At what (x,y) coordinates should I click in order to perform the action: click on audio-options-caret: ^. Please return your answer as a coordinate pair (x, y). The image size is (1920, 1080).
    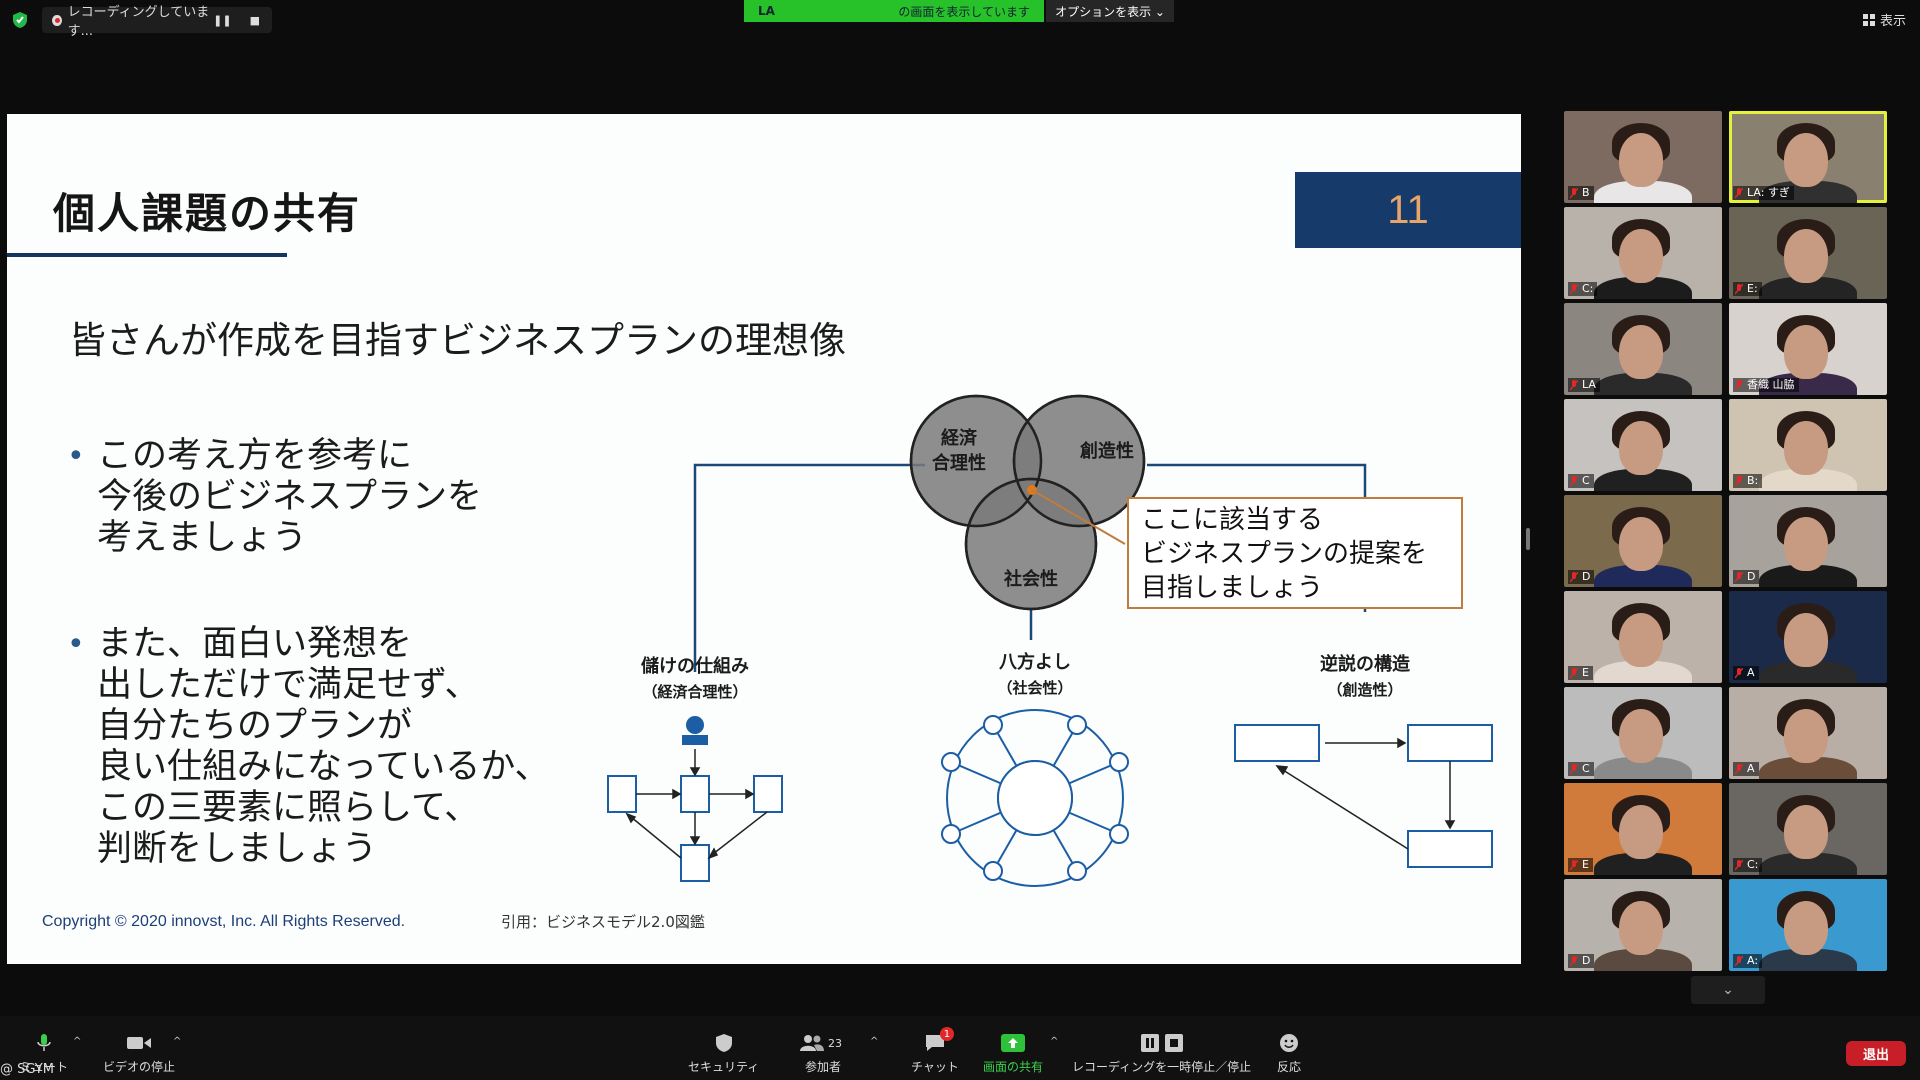
    Looking at the image, I should click on (77, 1041).